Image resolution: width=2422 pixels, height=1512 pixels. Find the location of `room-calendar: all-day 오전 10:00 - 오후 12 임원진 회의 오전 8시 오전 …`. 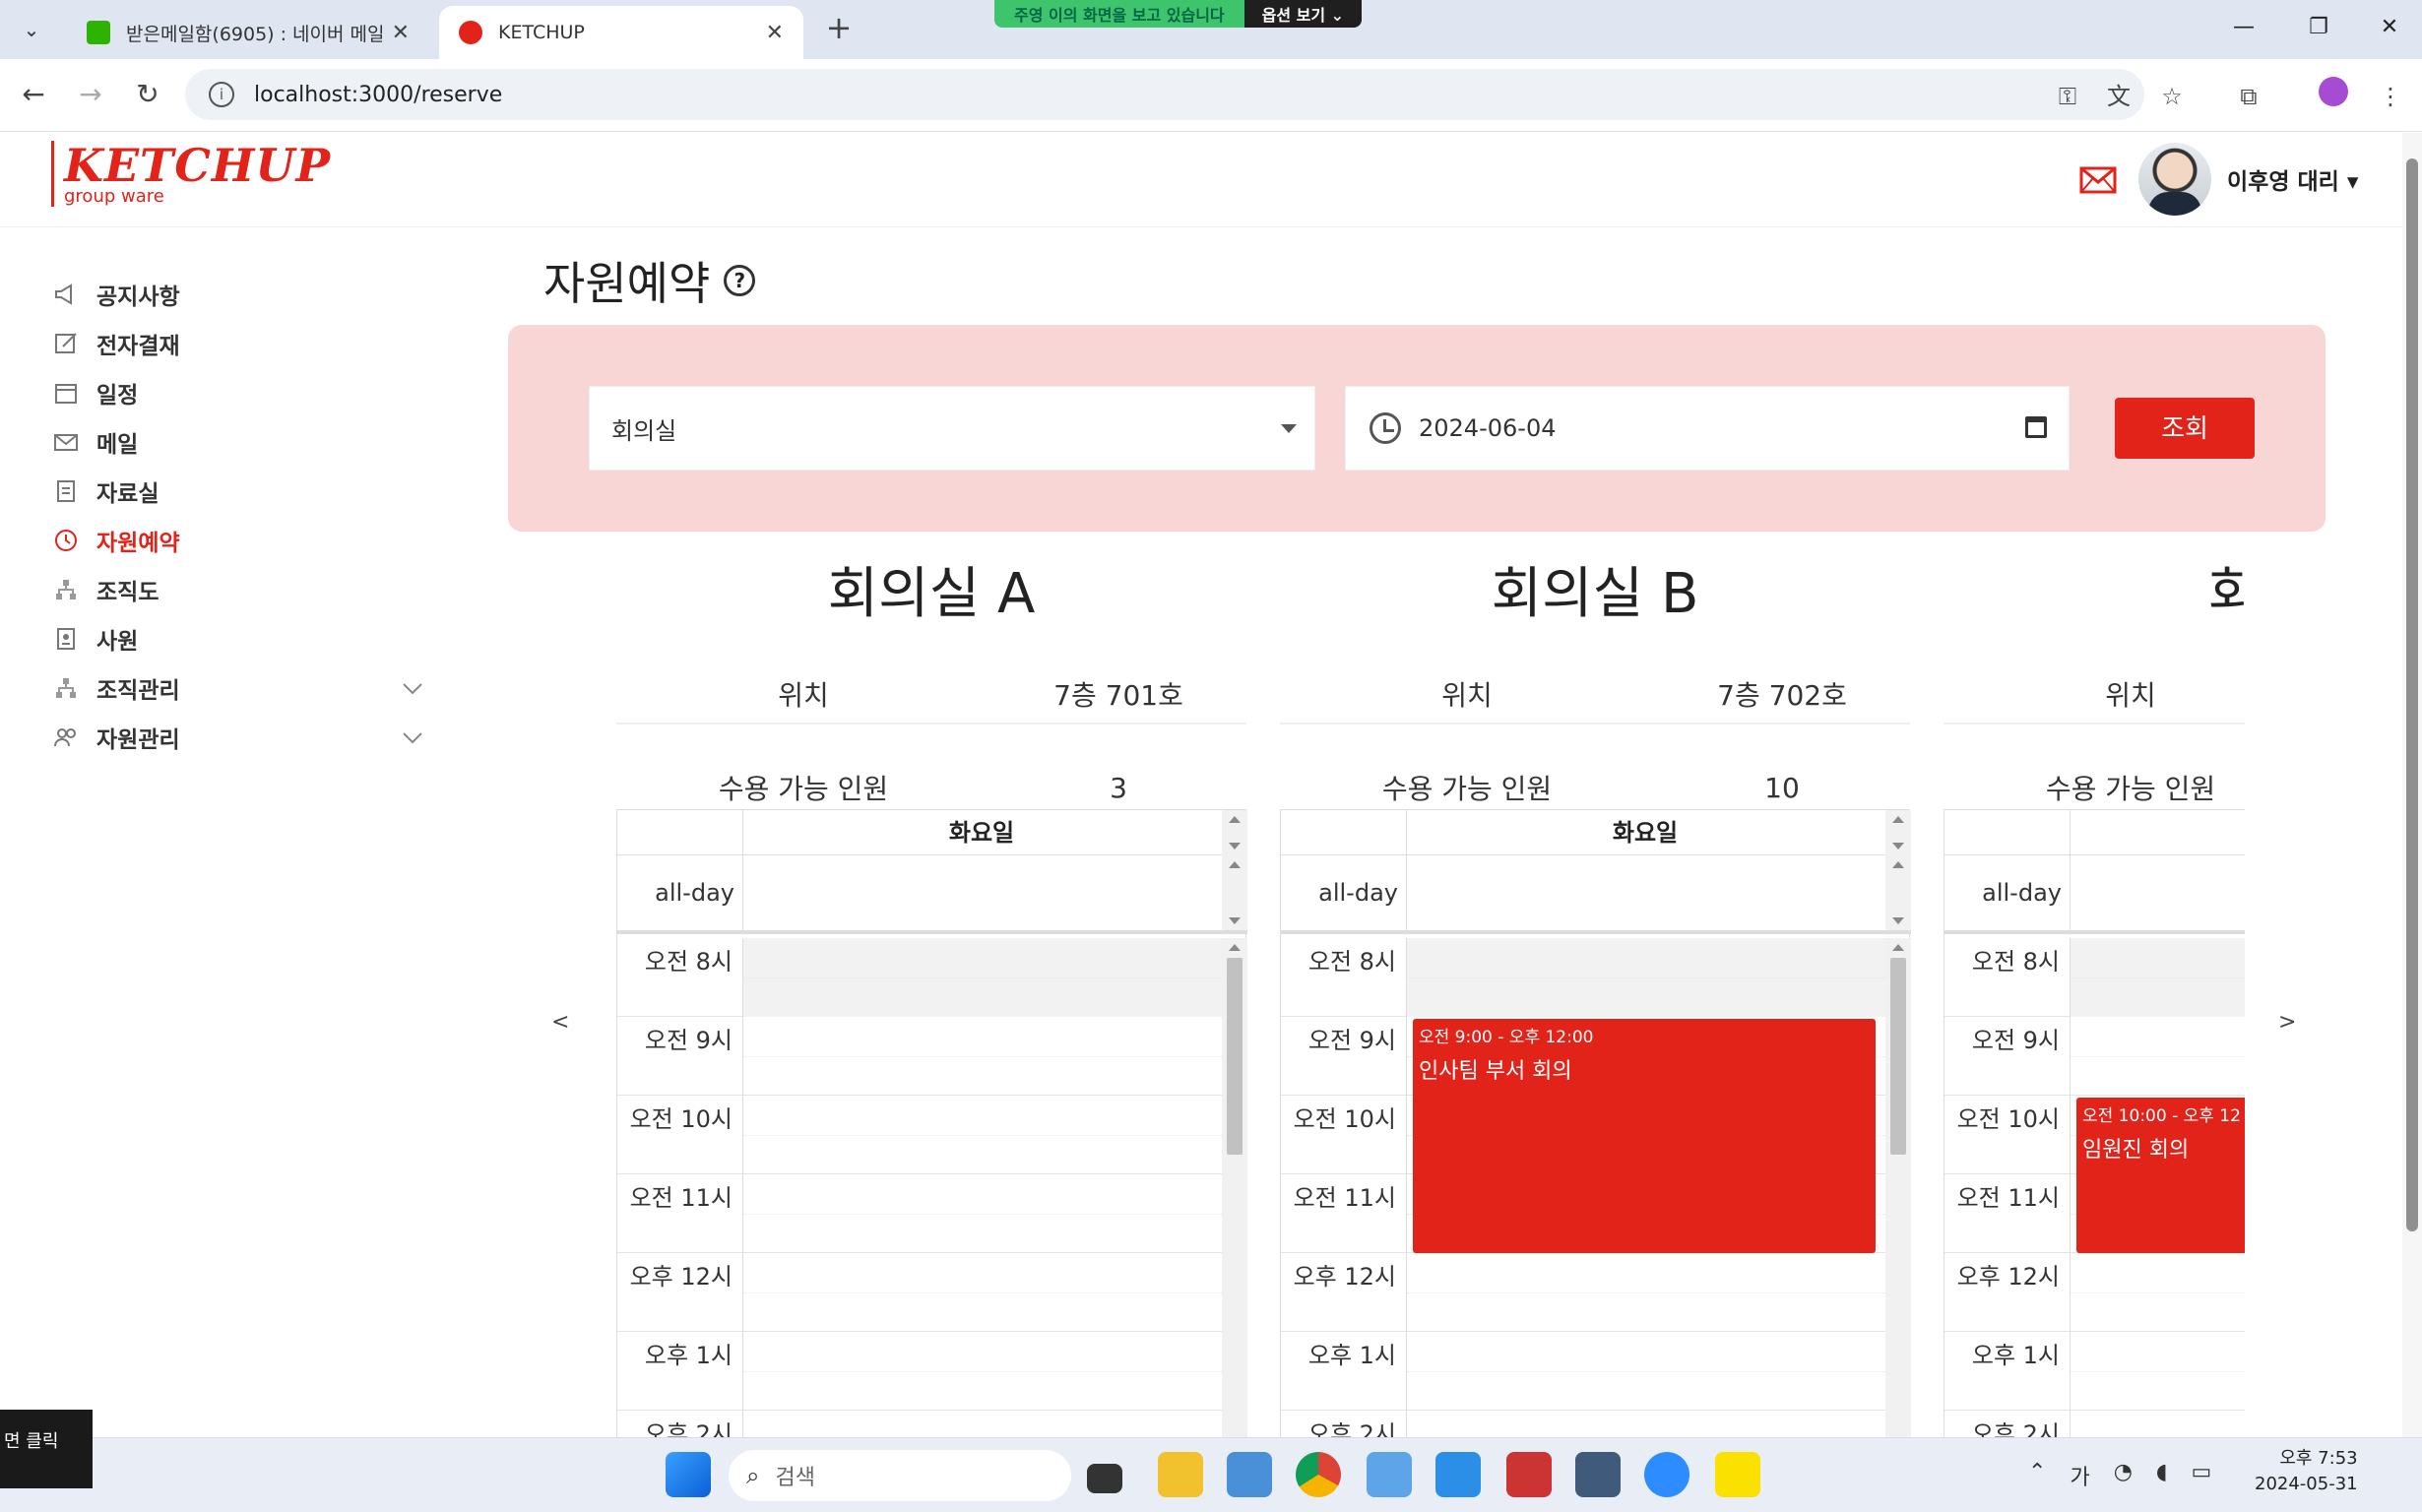

room-calendar: all-day 오전 10:00 - 오후 12 임원진 회의 오전 8시 오전 … is located at coordinates (2094, 1123).